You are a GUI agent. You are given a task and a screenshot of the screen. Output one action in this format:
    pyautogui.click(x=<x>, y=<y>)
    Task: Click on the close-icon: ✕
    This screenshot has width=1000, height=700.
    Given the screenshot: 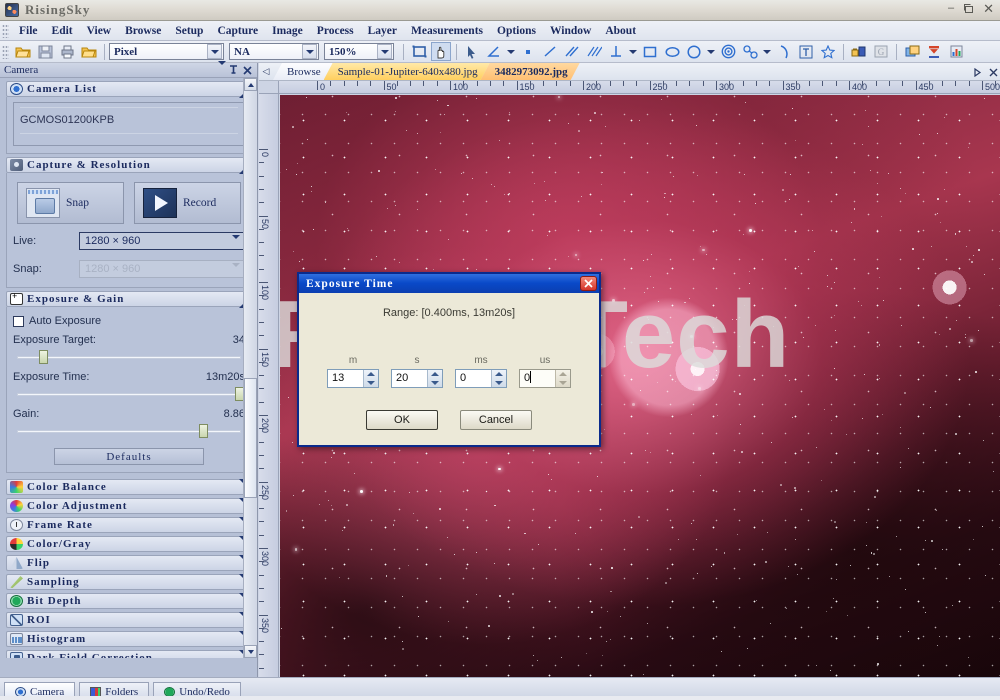 What is the action you would take?
    pyautogui.click(x=988, y=8)
    